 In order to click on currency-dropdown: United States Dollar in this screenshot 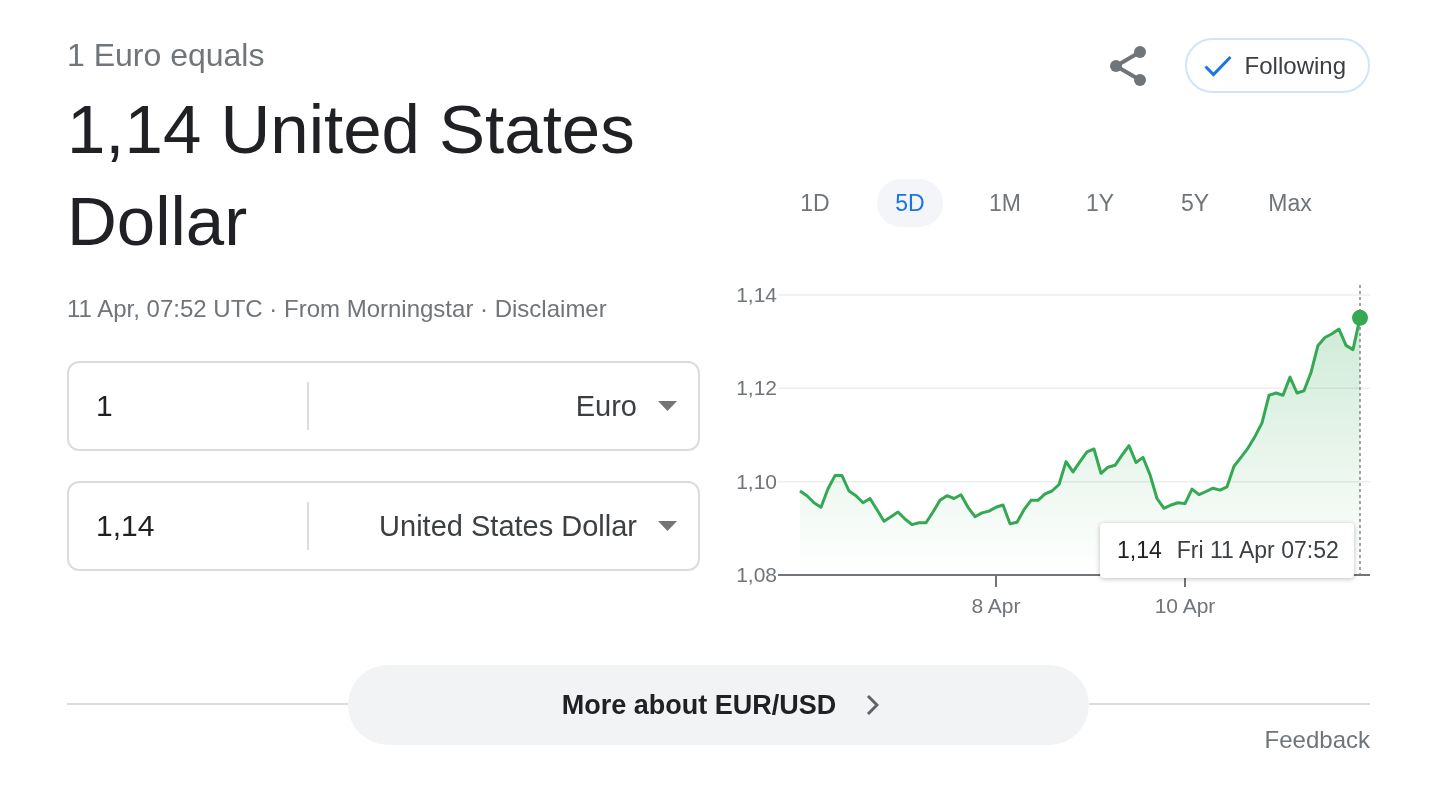, I will do `click(503, 526)`.